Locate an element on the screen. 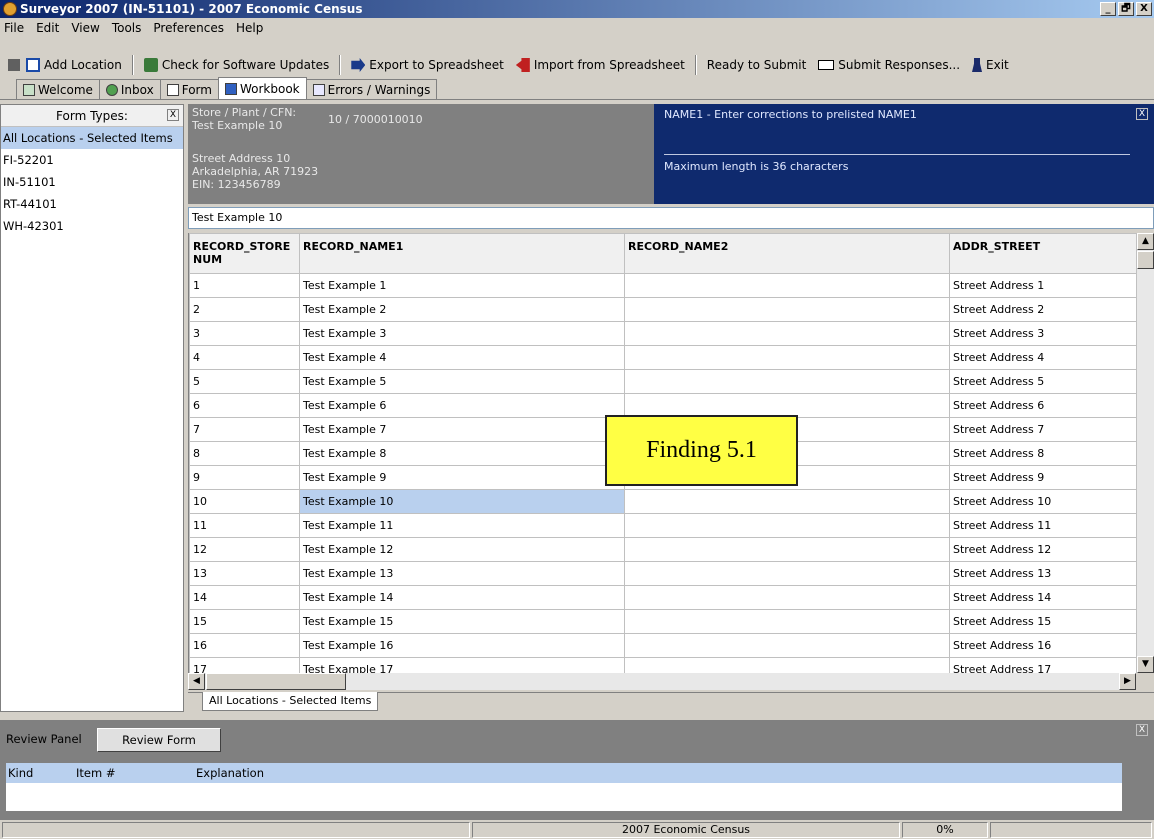 This screenshot has width=1154, height=839. table-cell: 11 is located at coordinates (244, 525).